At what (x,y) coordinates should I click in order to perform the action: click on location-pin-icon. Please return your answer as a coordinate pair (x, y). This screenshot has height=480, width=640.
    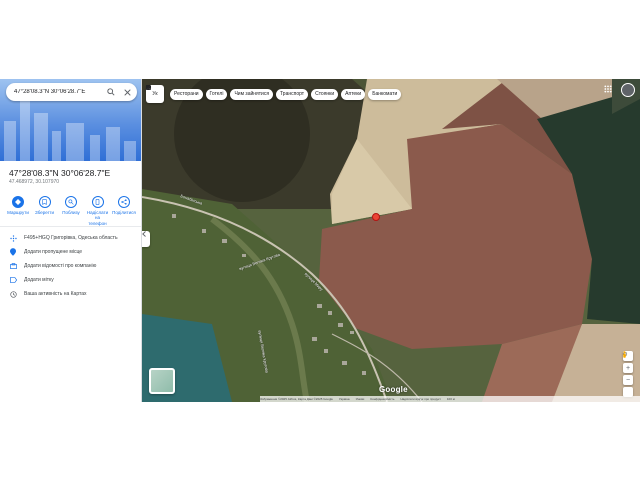
    Looking at the image, I should click on (376, 217).